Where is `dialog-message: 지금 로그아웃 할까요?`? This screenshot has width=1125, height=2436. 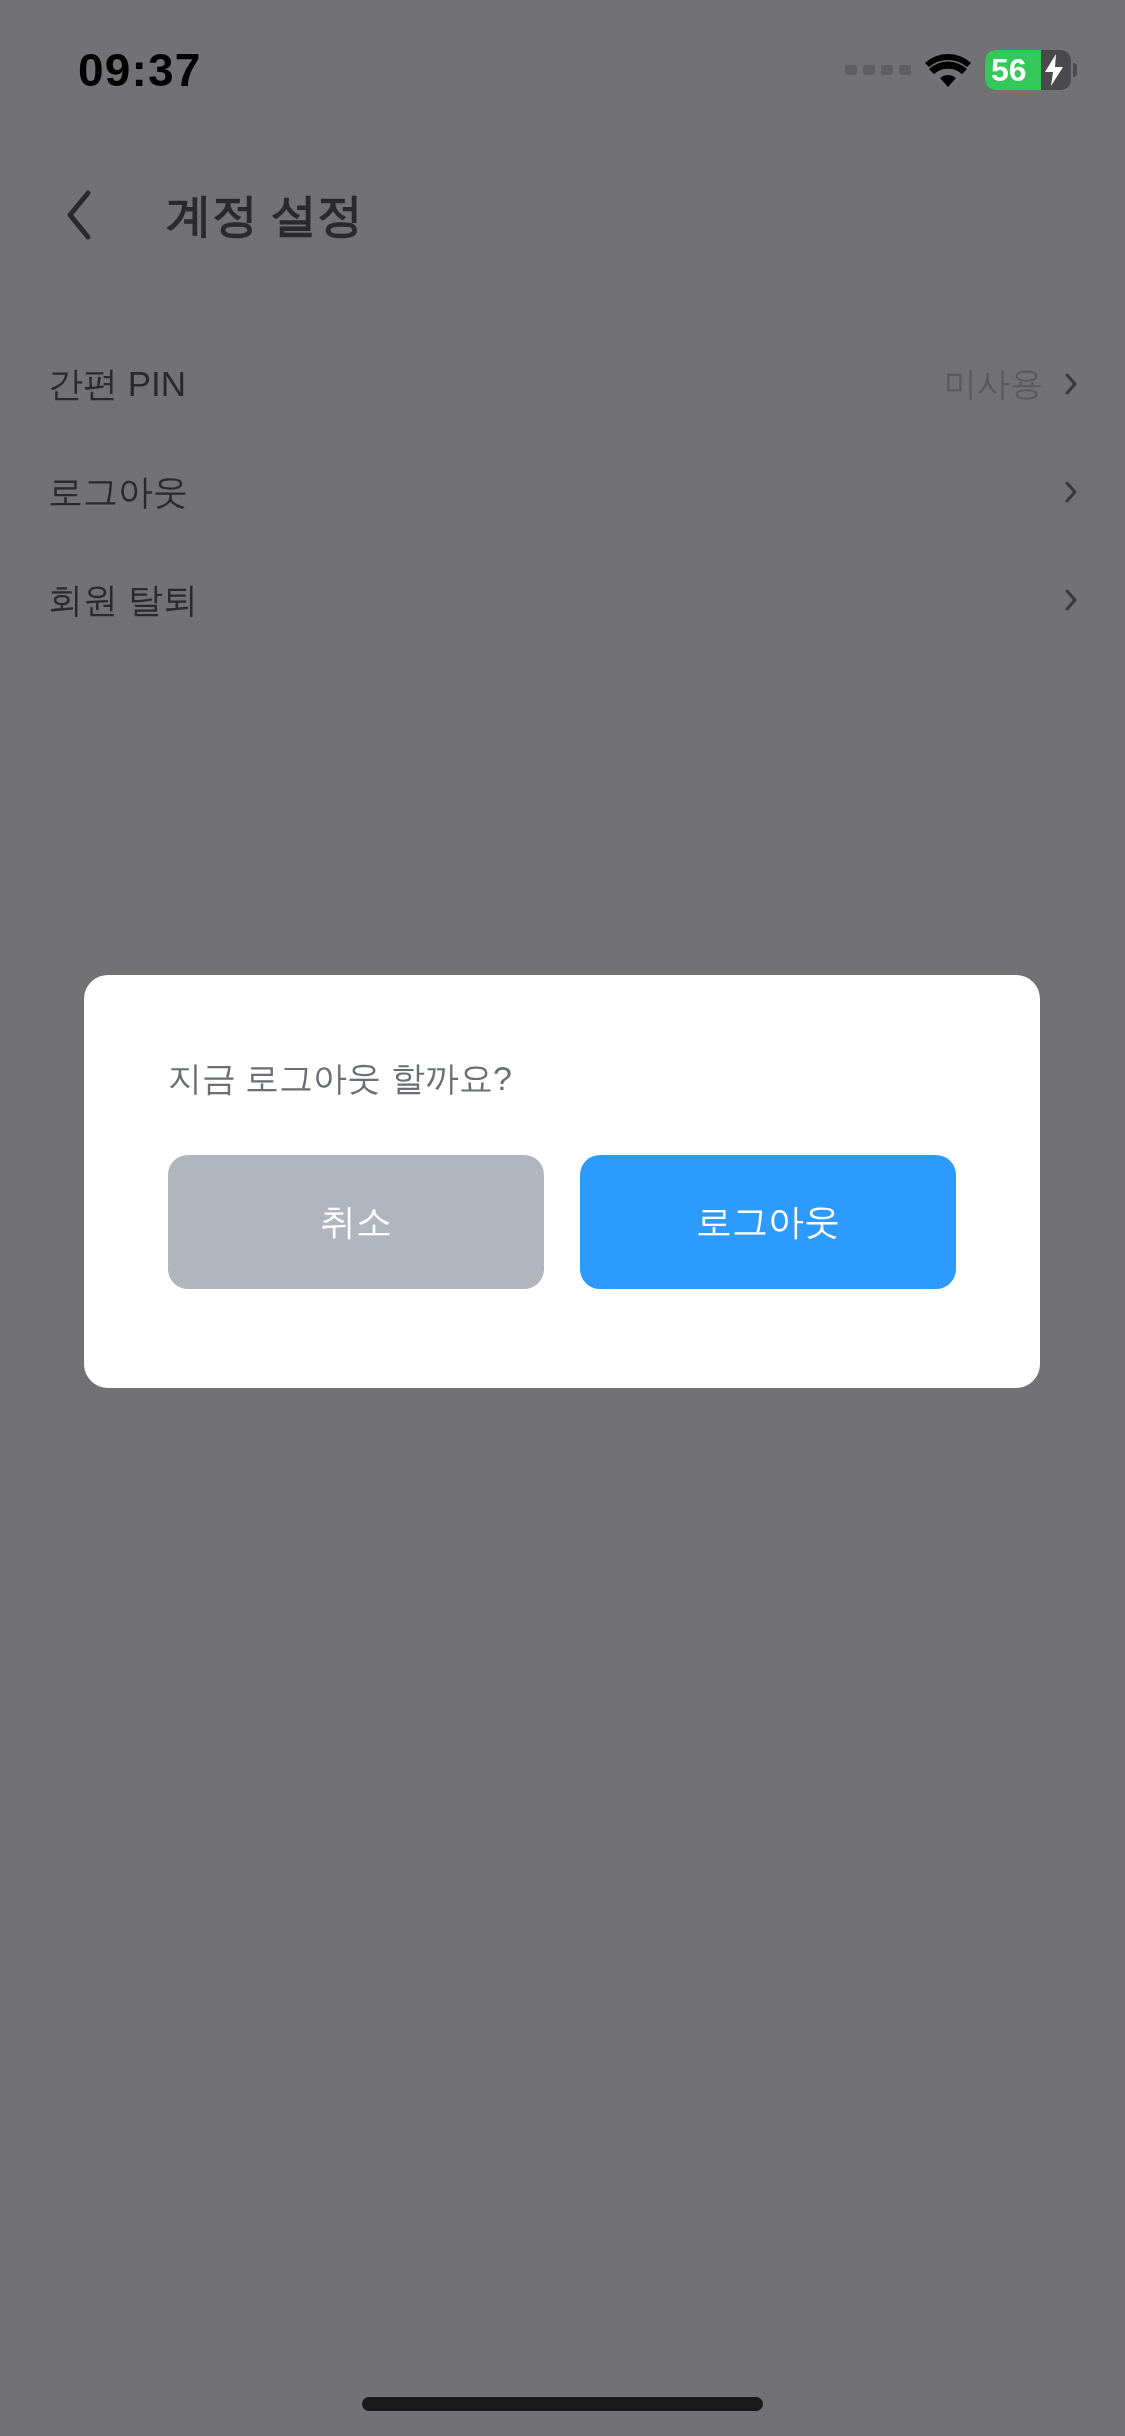 dialog-message: 지금 로그아웃 할까요? is located at coordinates (340, 1078).